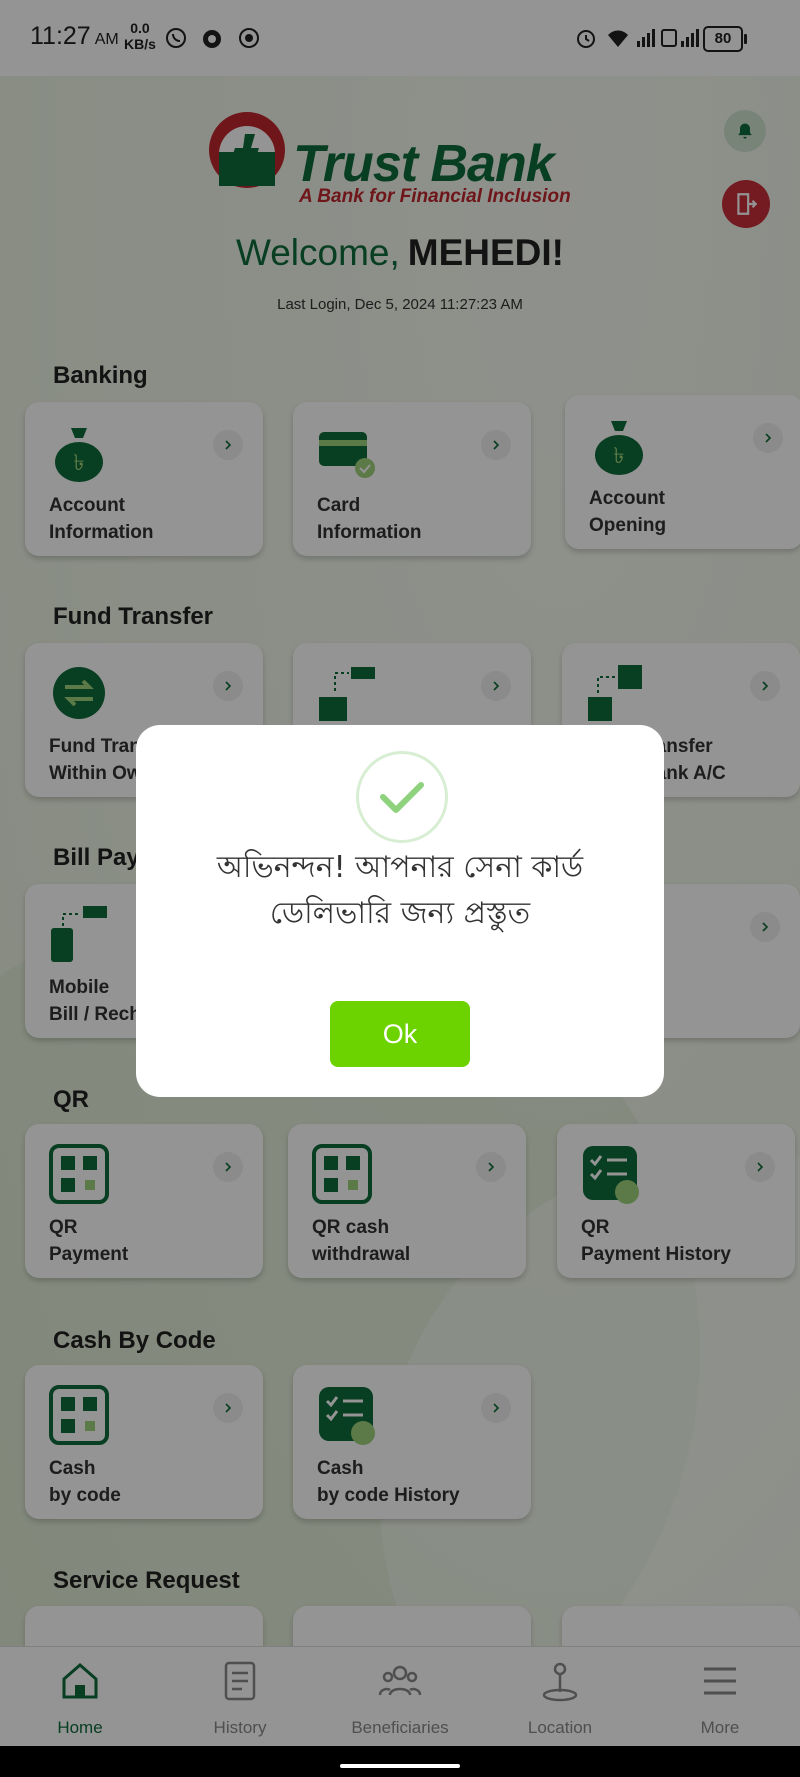  Describe the element at coordinates (400, 1766) in the screenshot. I see `home-gesture-handle` at that location.